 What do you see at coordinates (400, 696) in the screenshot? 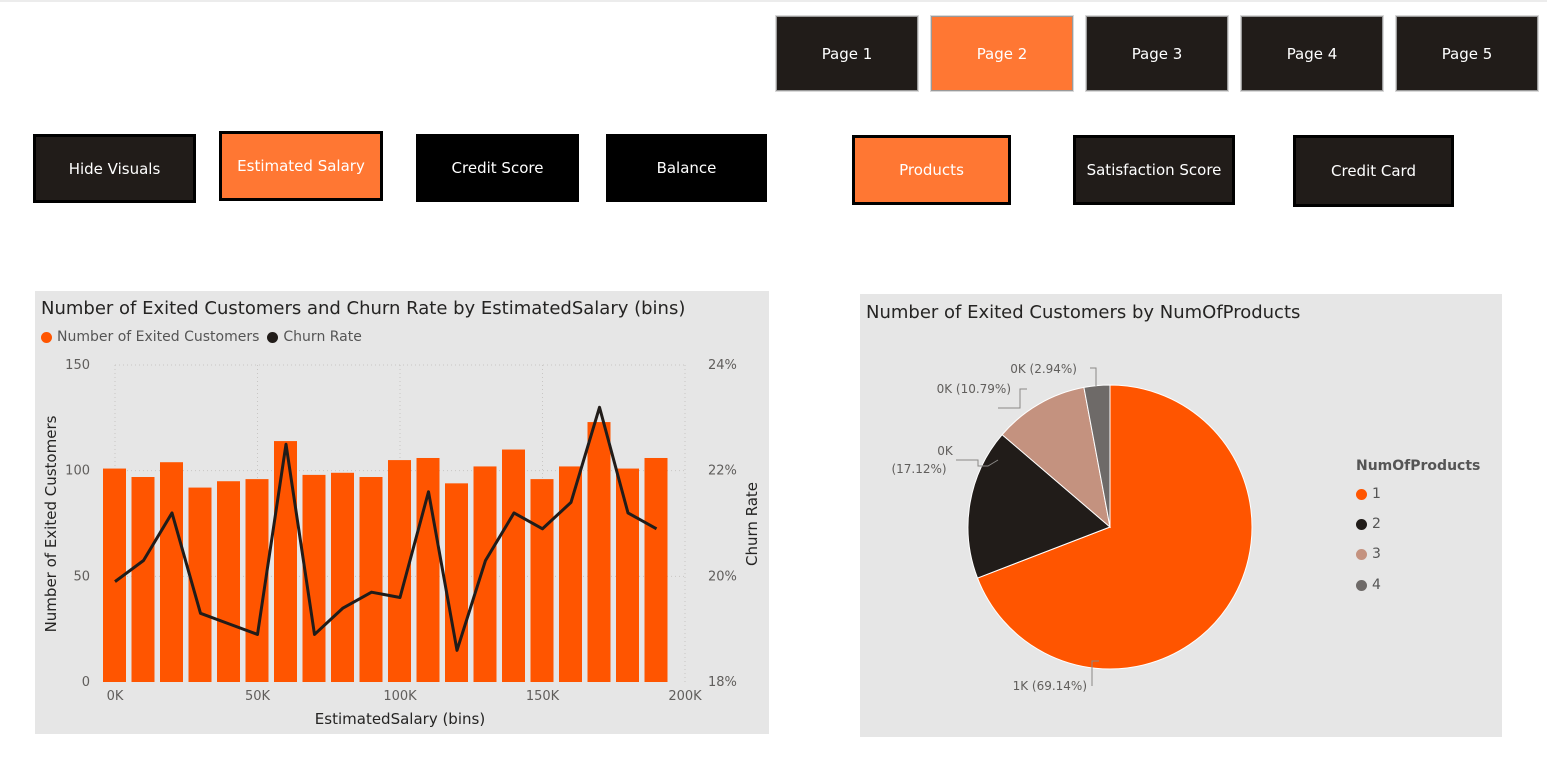
I see `x-tick-label: 100K` at bounding box center [400, 696].